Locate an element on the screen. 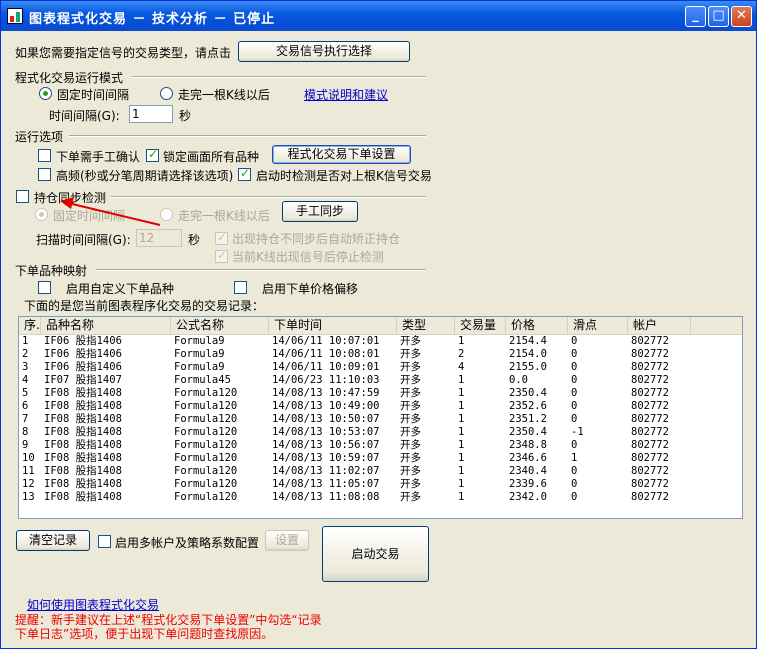 This screenshot has width=757, height=649. price-offset-checkbox is located at coordinates (240, 287).